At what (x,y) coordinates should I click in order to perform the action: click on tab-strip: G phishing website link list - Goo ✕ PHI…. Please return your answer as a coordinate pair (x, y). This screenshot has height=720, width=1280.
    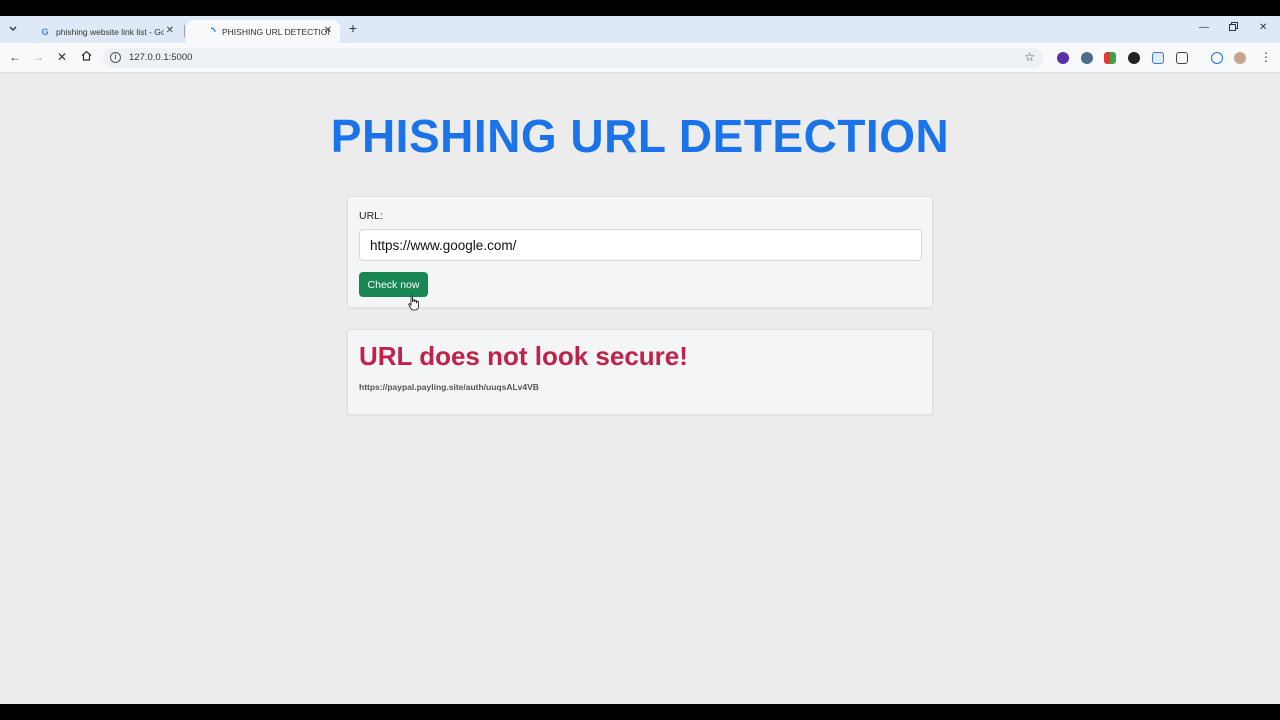
    Looking at the image, I should click on (640, 29).